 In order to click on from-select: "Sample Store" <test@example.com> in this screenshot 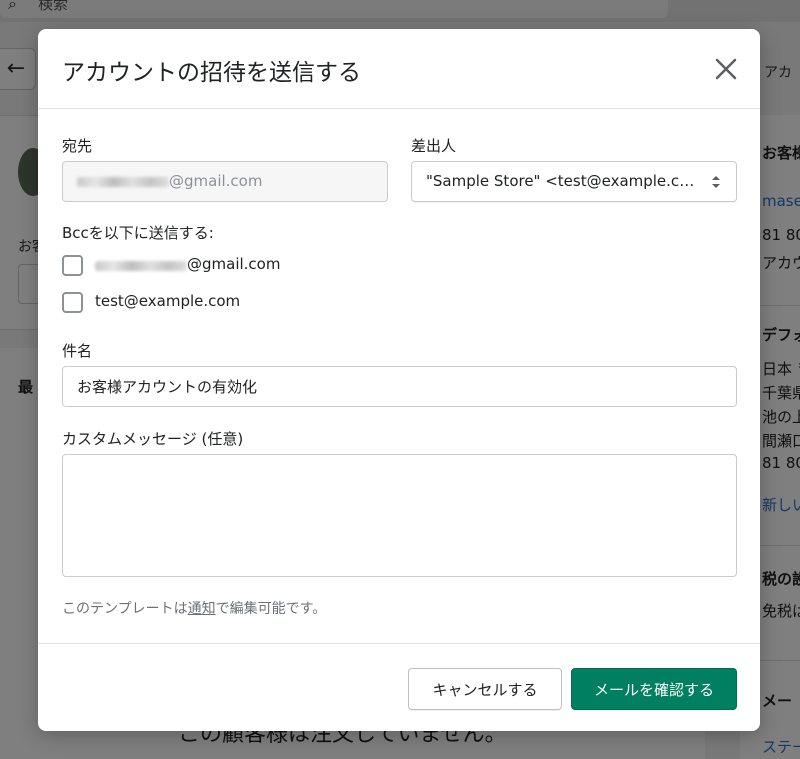, I will do `click(574, 181)`.